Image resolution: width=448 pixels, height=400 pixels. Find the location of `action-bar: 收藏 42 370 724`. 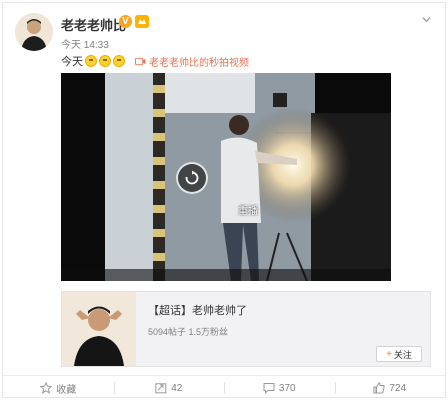

action-bar: 收藏 42 370 724 is located at coordinates (224, 387).